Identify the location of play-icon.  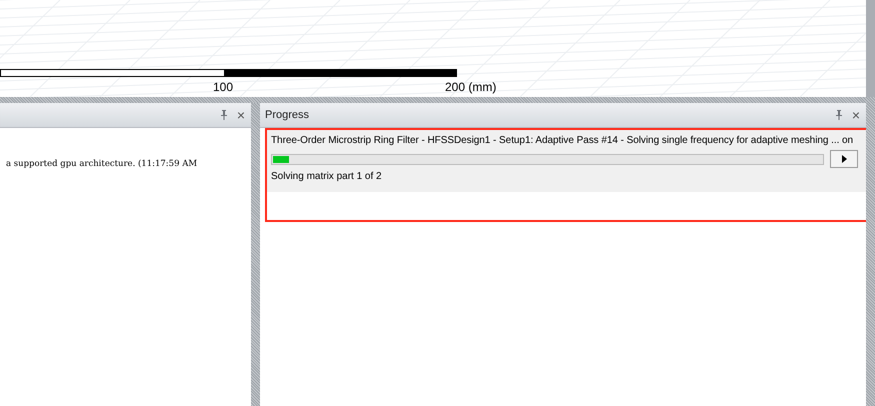
(844, 159).